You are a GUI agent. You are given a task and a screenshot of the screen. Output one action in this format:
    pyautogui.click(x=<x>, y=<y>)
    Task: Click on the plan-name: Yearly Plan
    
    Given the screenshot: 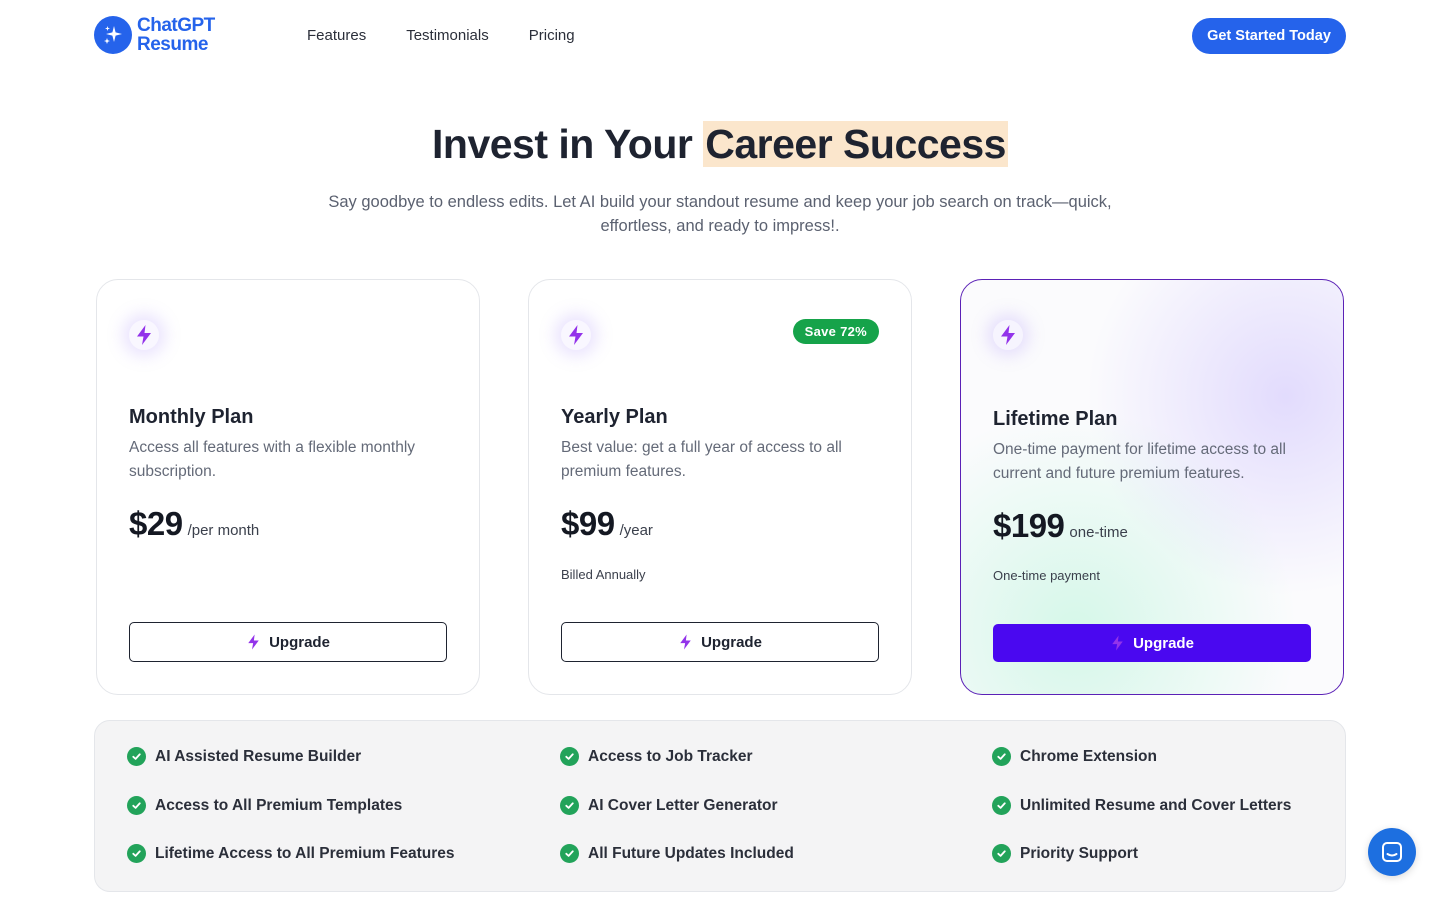 What is the action you would take?
    pyautogui.click(x=614, y=417)
    